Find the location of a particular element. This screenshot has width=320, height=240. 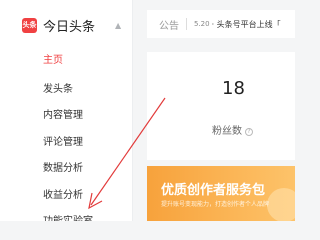

sidebar-item-data: 数据分析 is located at coordinates (63, 166).